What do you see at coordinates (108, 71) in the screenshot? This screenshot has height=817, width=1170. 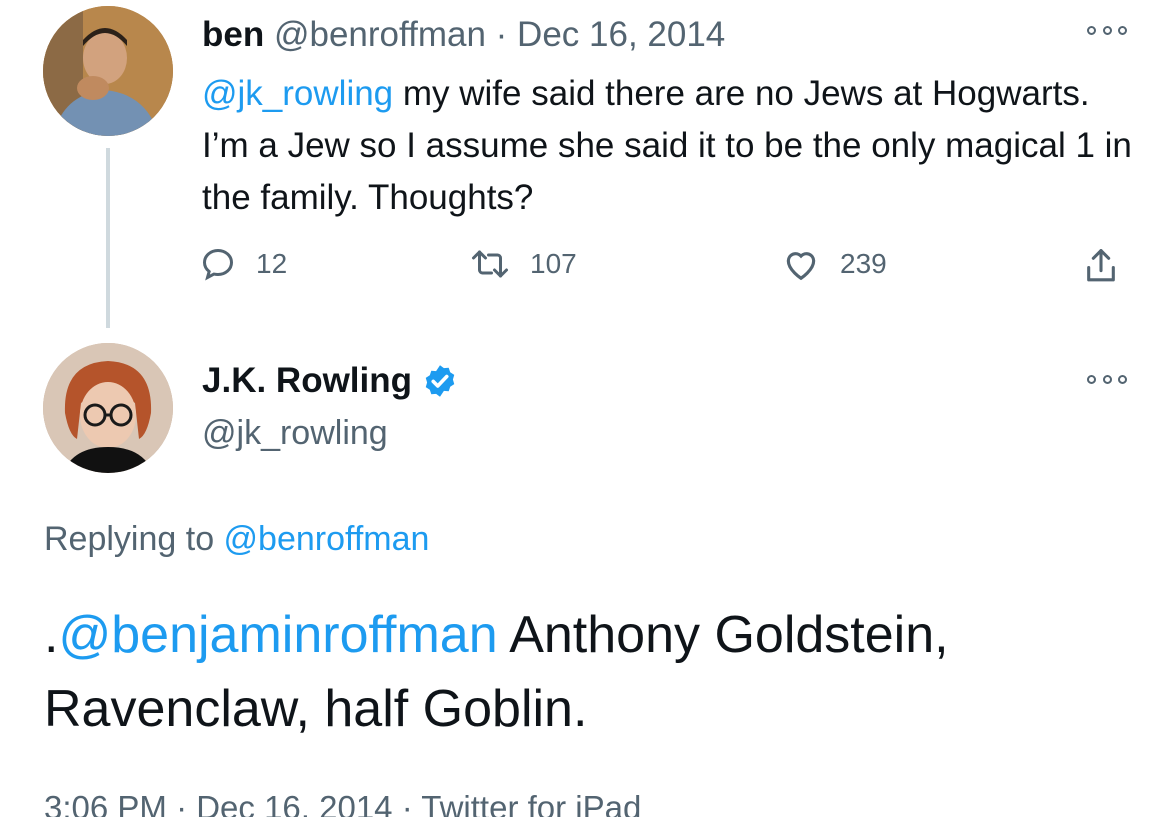 I see `avatar-ben` at bounding box center [108, 71].